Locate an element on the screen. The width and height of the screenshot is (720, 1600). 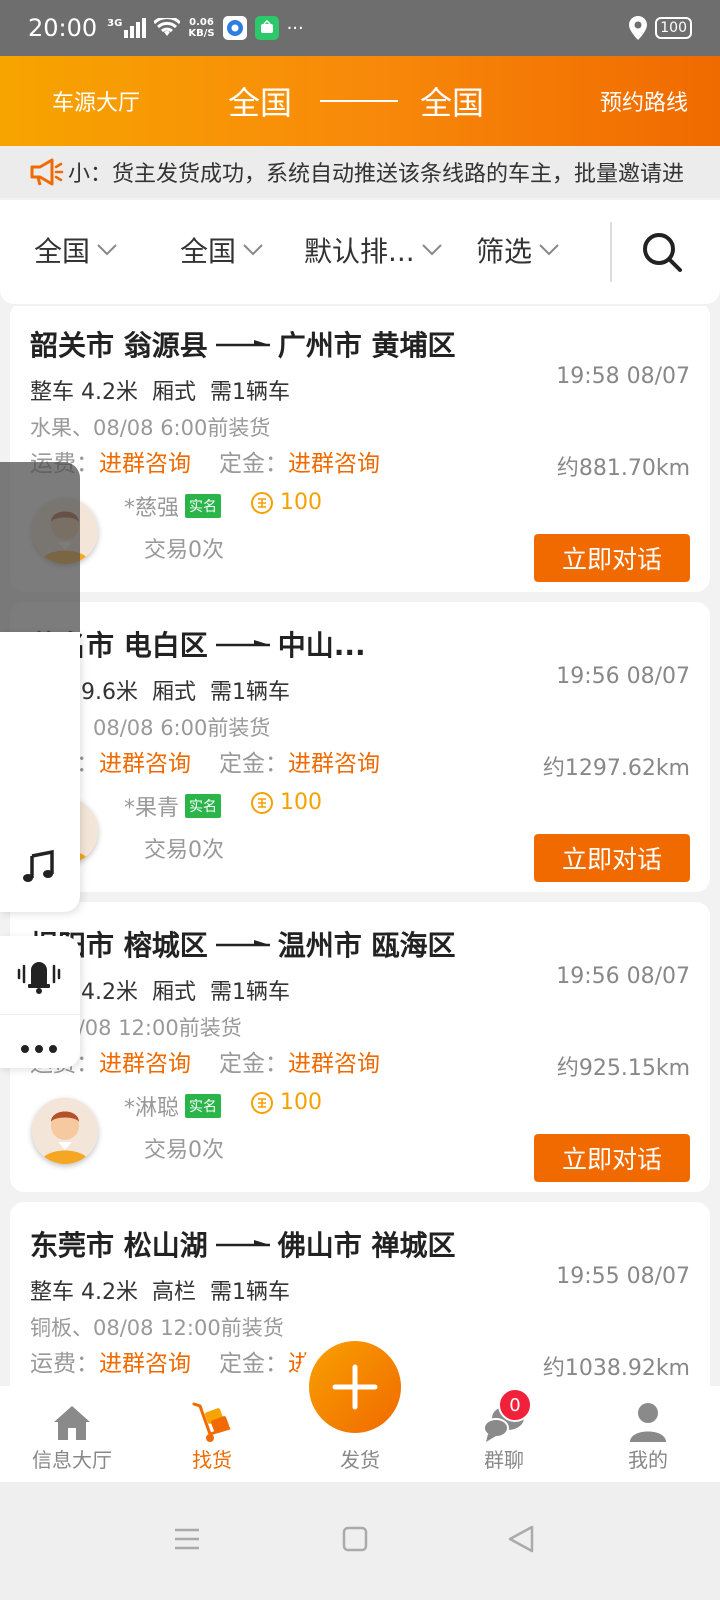
nav-find-cargo: 找货 is located at coordinates (212, 1434).